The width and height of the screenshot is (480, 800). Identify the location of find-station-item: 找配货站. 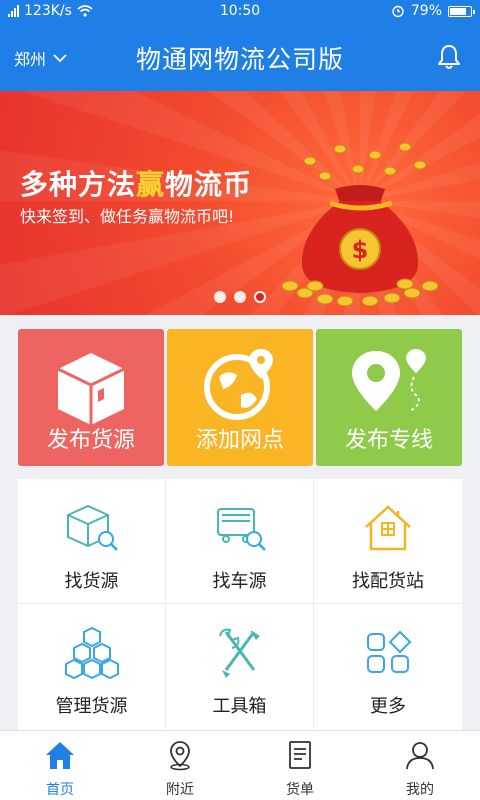
(388, 541).